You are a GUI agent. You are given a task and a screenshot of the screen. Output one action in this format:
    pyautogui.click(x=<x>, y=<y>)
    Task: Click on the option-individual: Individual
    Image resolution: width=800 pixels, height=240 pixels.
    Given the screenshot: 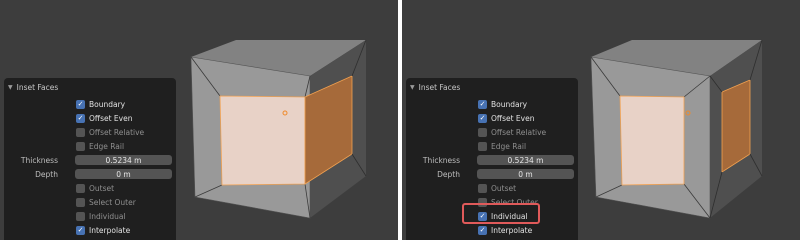 What is the action you would take?
    pyautogui.click(x=90, y=216)
    